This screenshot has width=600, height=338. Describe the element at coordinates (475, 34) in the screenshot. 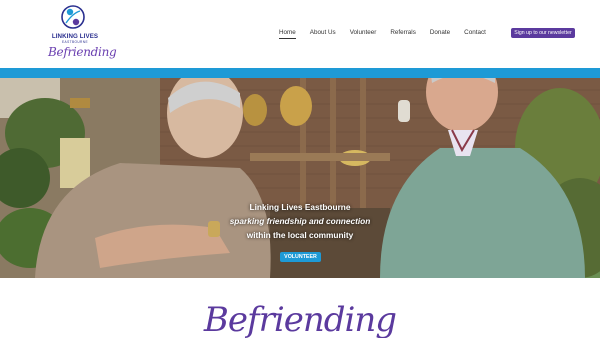

I see `nav-item-contact: Contact` at that location.